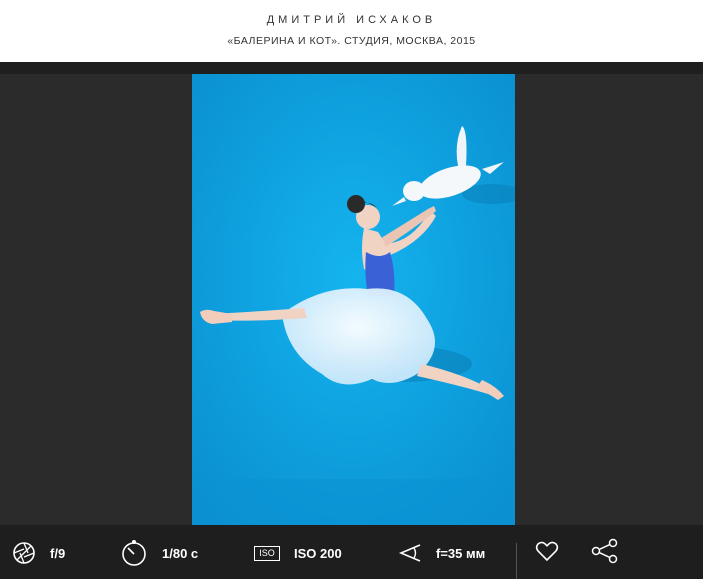  I want to click on focal-length-info: f=35 мм, so click(441, 553).